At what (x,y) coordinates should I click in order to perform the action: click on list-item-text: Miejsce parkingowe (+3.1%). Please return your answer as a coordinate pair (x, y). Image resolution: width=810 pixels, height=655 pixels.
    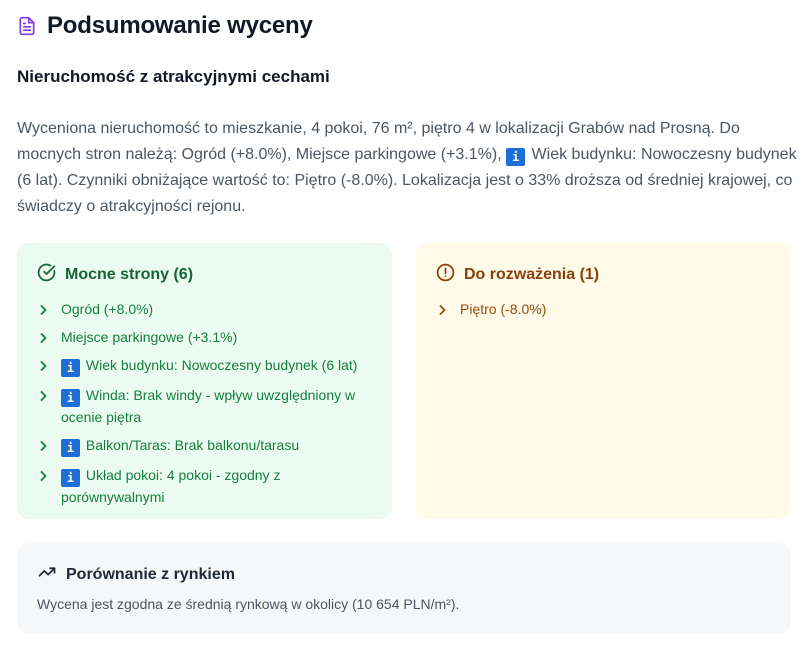
    Looking at the image, I should click on (149, 337).